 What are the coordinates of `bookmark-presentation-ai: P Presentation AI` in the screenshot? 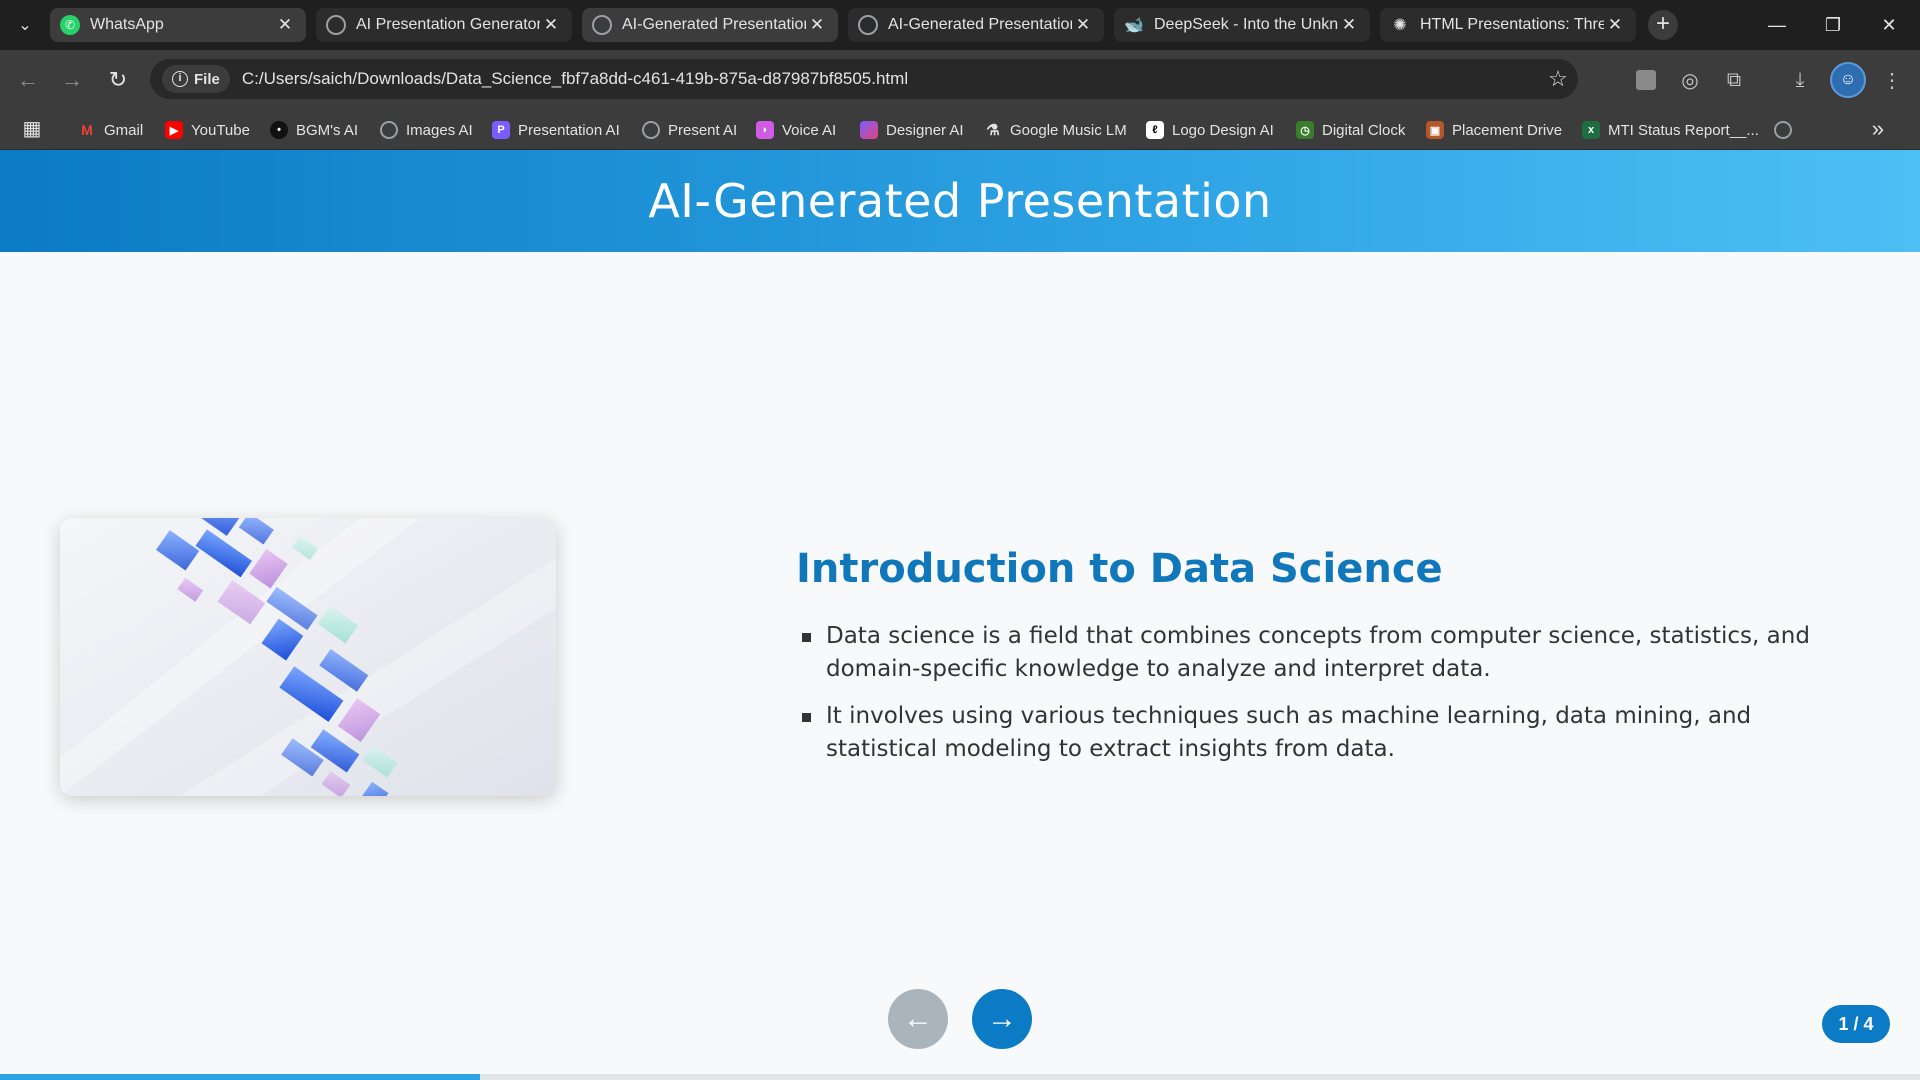 It's located at (556, 130).